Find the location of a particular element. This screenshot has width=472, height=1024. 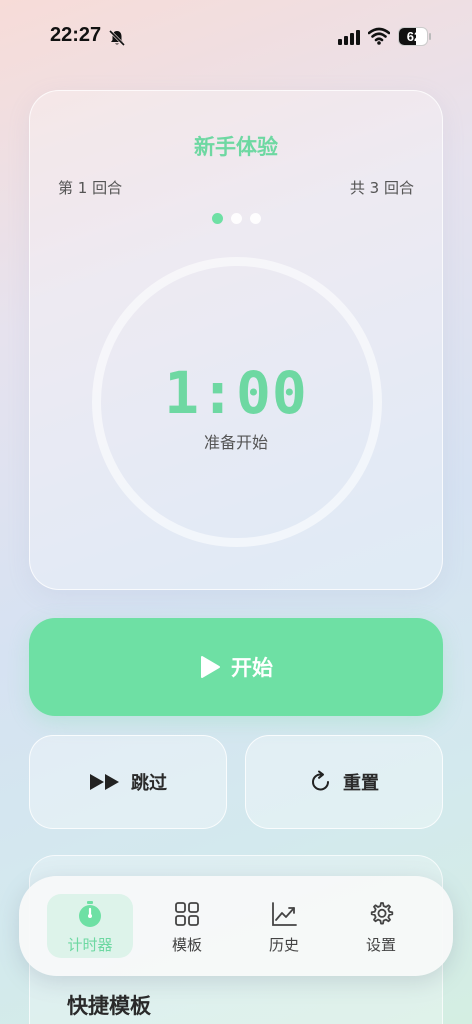

quick-templates-title: 快捷模板 is located at coordinates (109, 1006).